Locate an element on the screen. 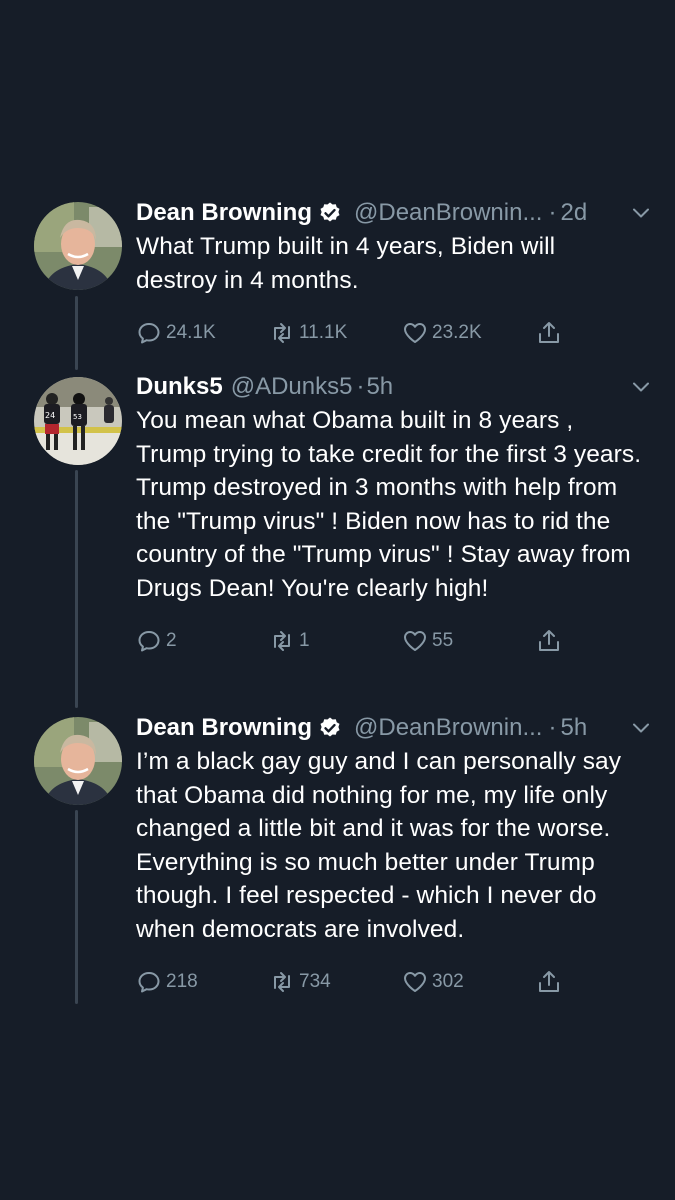  avatar: 24 53 is located at coordinates (78, 421).